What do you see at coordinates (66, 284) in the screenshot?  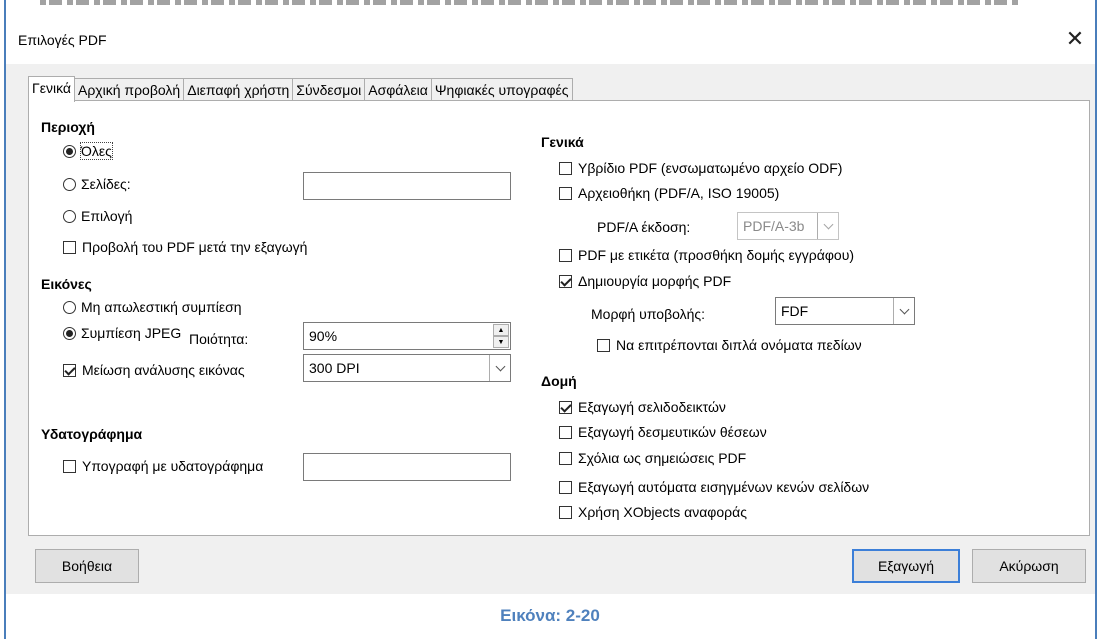 I see `images-section-title: Εικόνες` at bounding box center [66, 284].